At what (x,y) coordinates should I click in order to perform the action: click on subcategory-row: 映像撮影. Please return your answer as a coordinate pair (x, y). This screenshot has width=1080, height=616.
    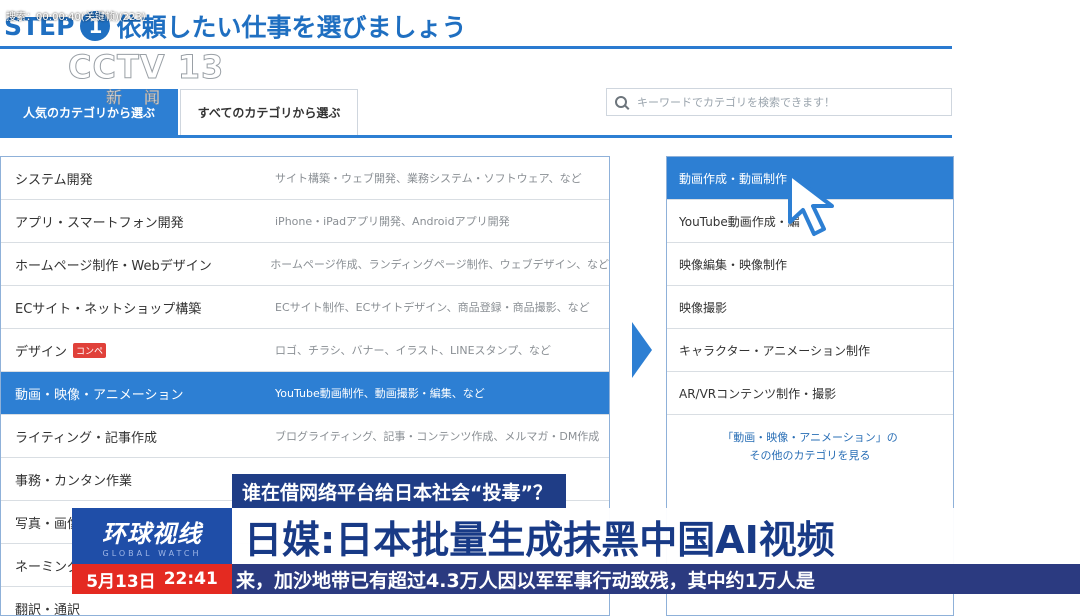
    Looking at the image, I should click on (810, 307).